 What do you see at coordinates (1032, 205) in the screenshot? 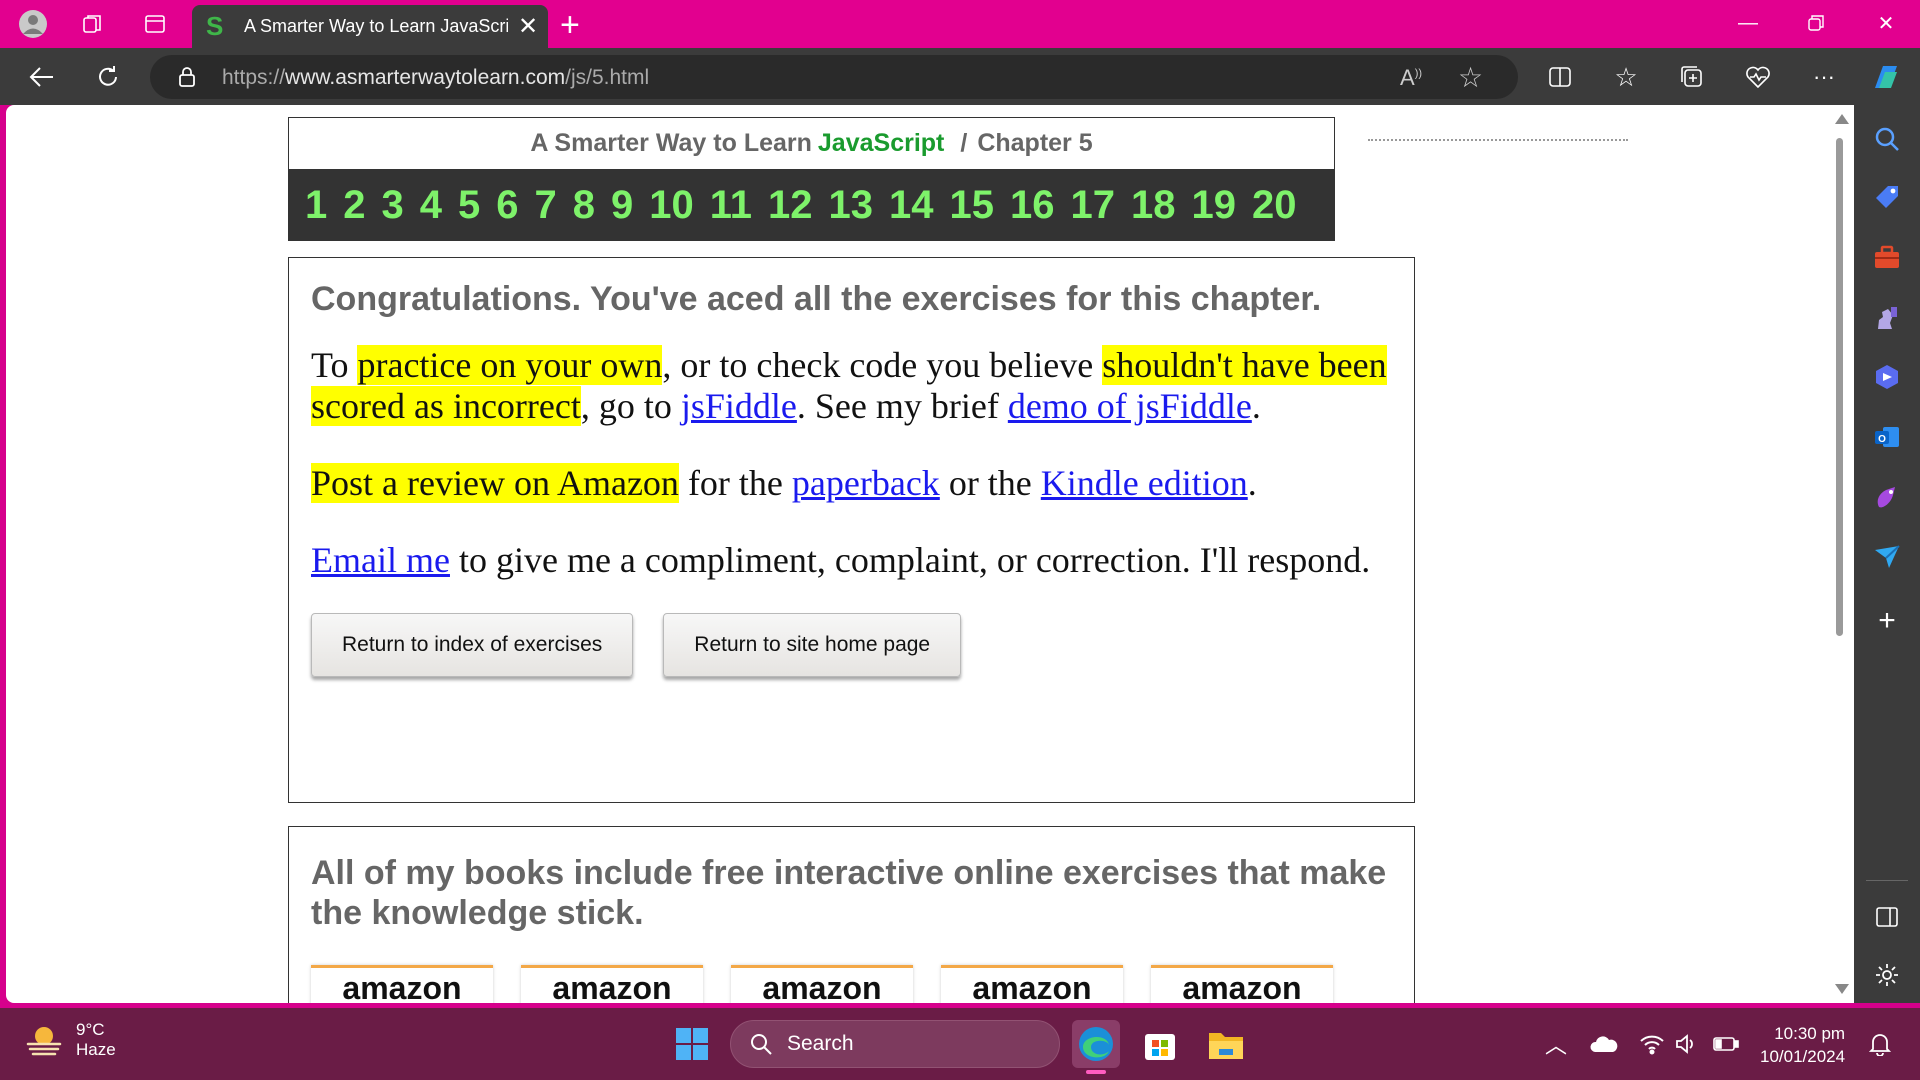
I see `chapter-link: 16` at bounding box center [1032, 205].